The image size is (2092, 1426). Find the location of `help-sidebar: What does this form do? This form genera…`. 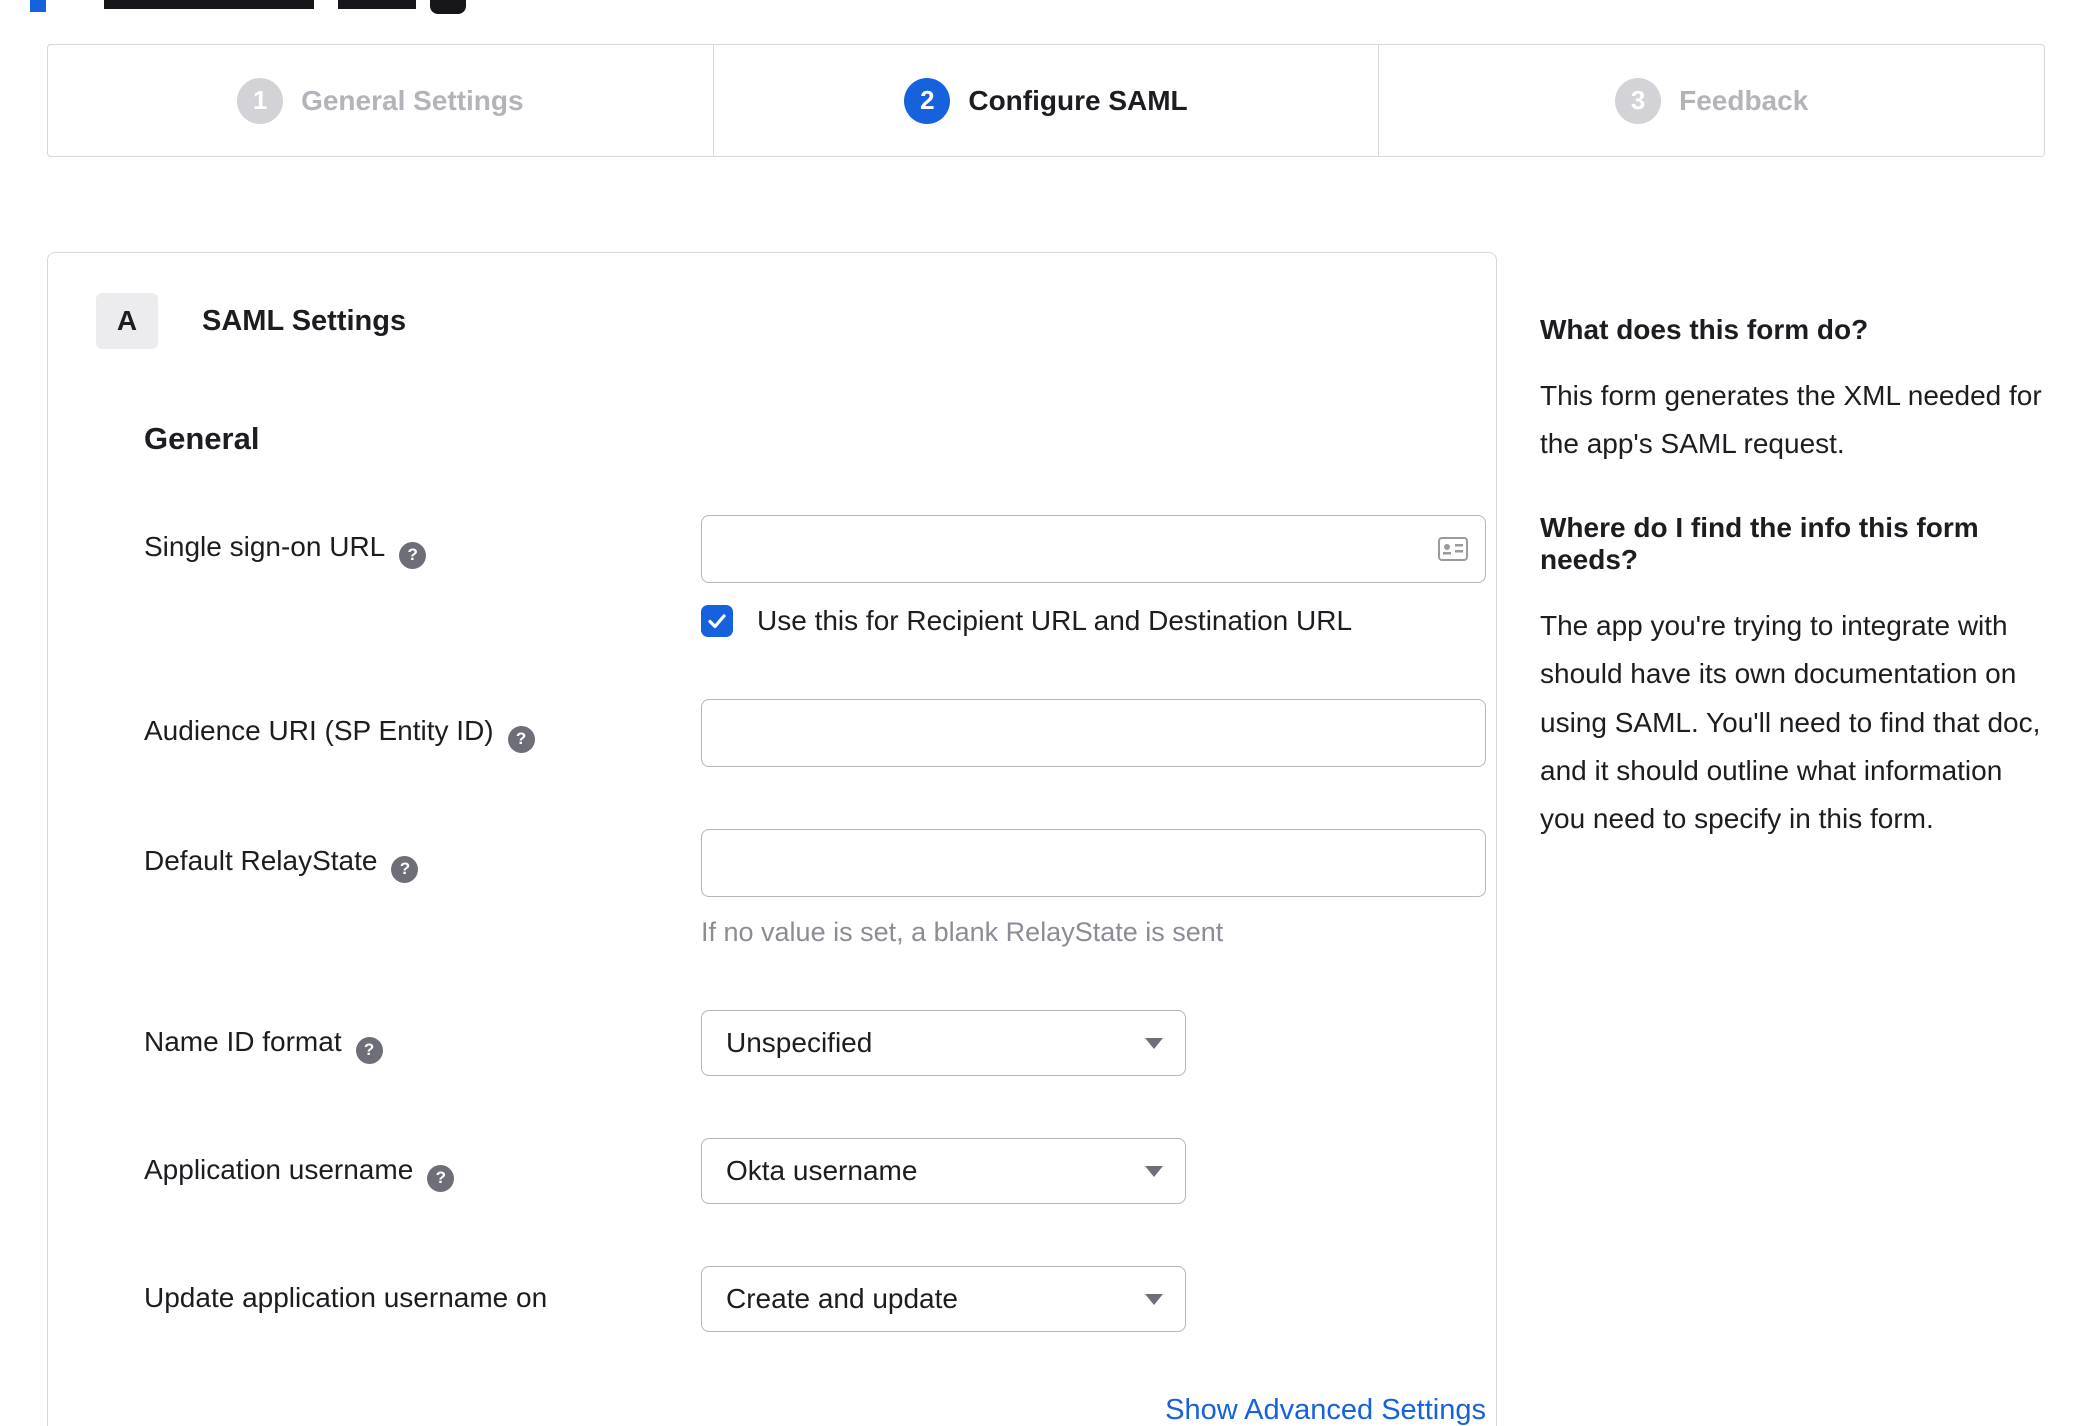

help-sidebar: What does this form do? This form genera… is located at coordinates (1792, 600).